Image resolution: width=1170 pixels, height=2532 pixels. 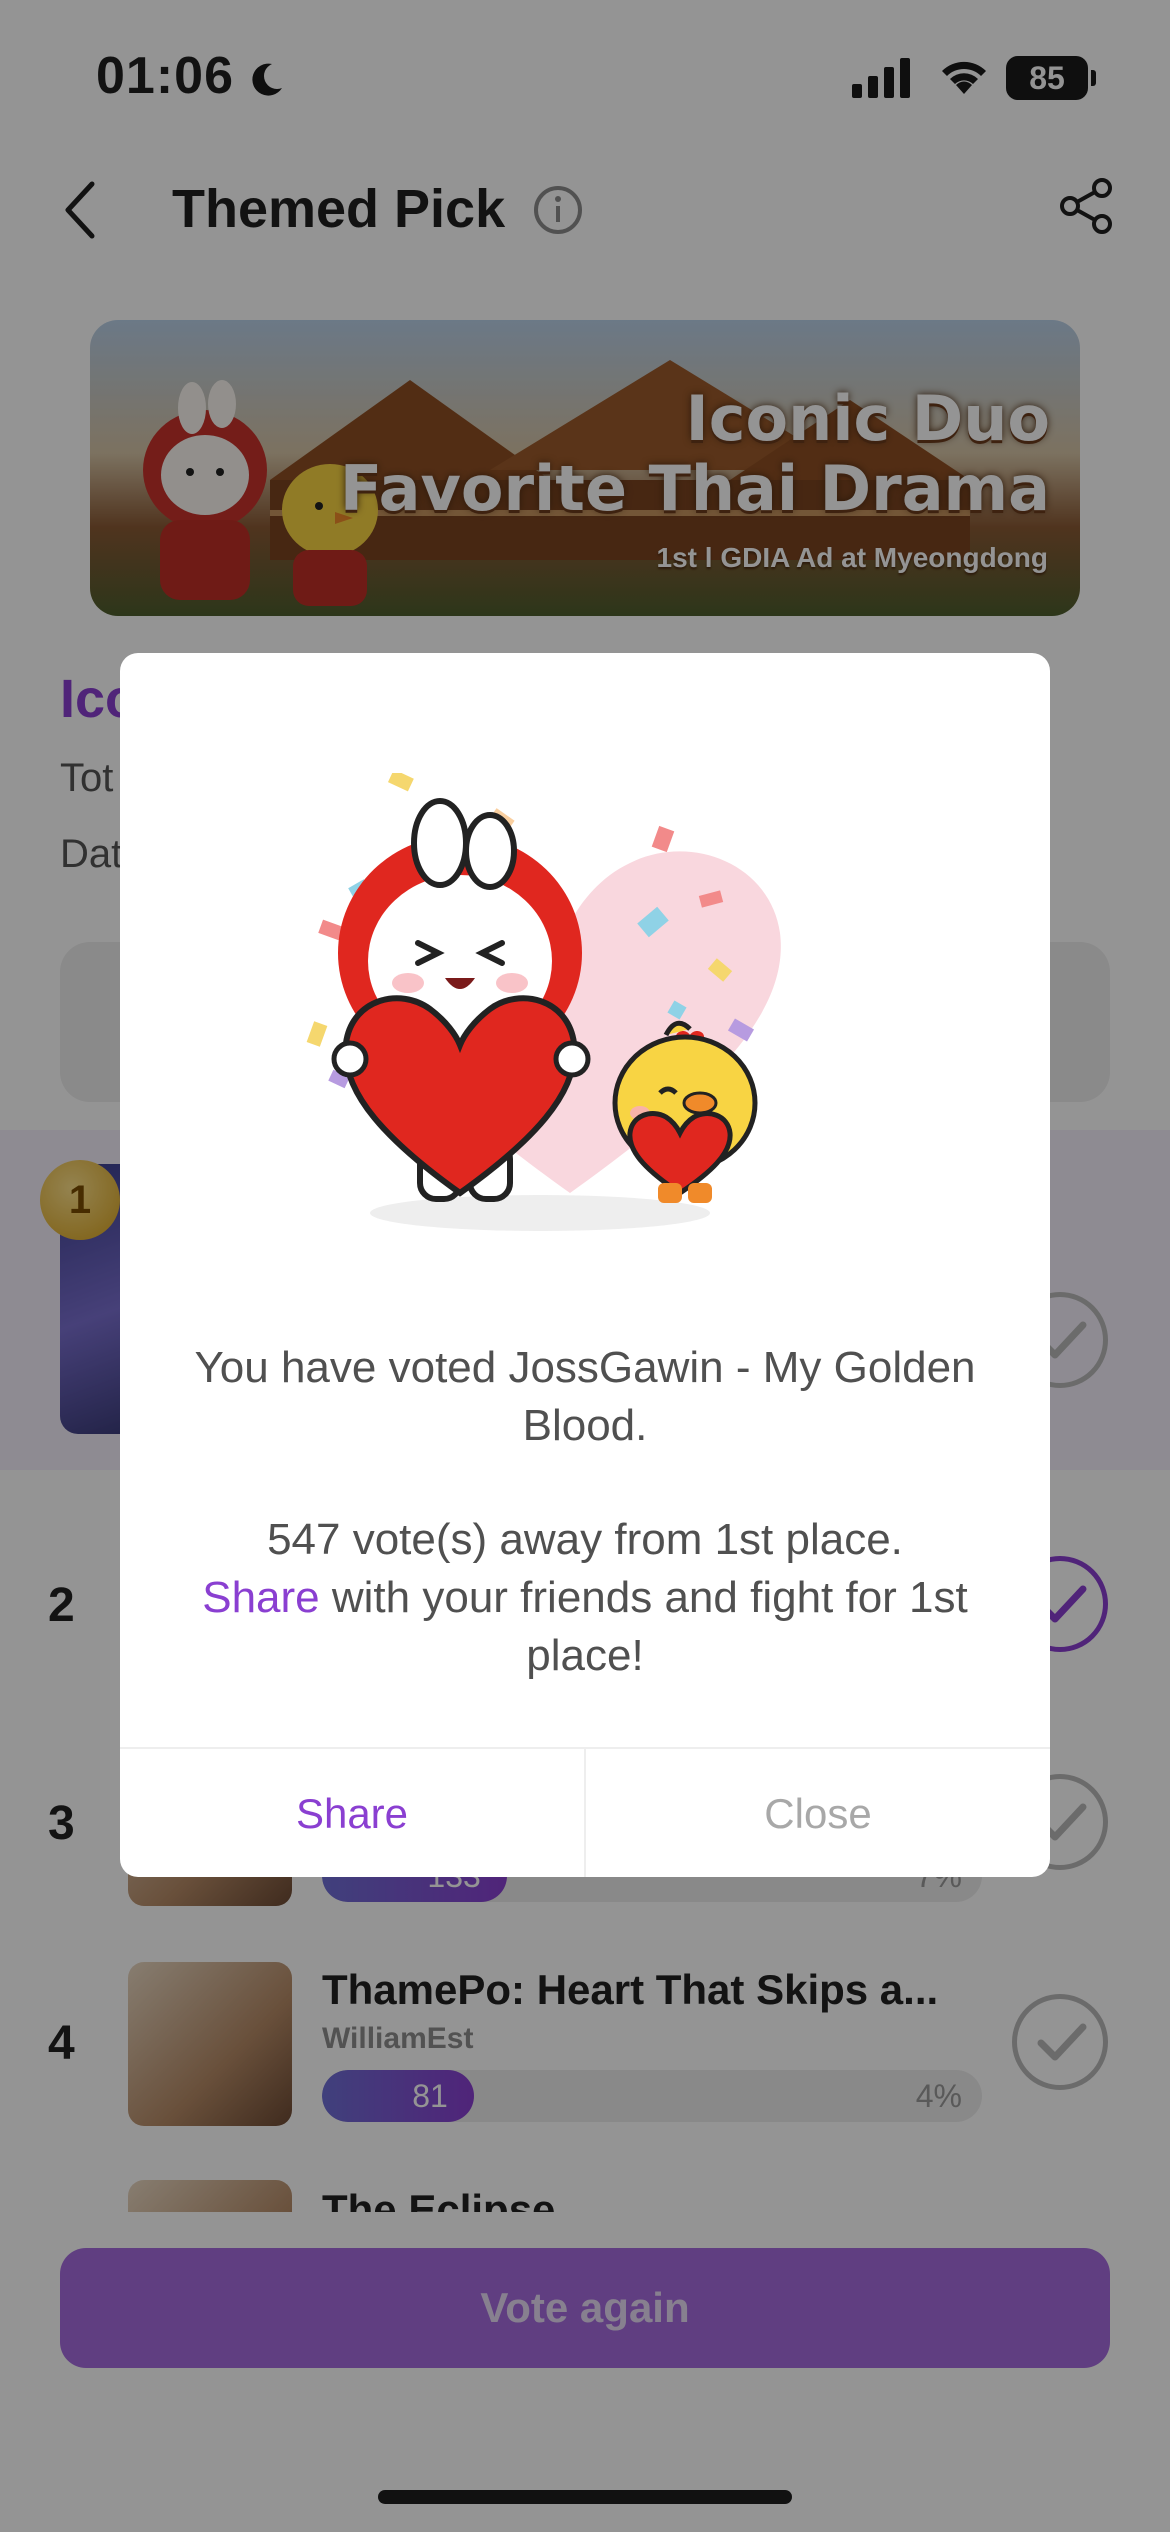 What do you see at coordinates (818, 1813) in the screenshot?
I see `close-button: Close` at bounding box center [818, 1813].